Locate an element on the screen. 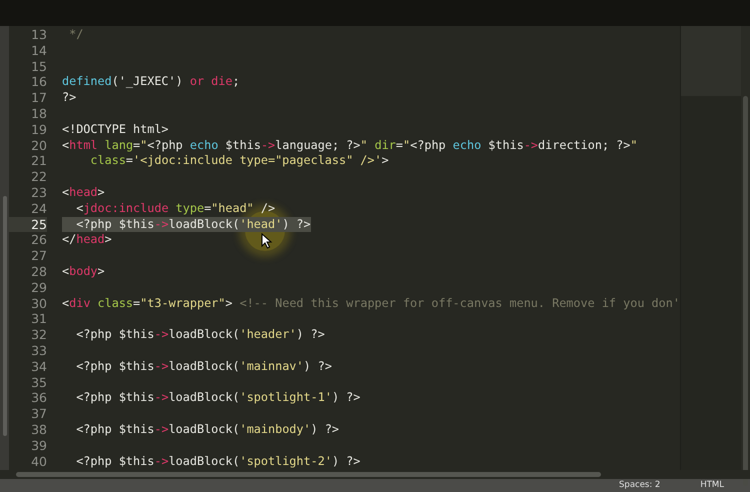 The image size is (750, 492). line-number: 34 is located at coordinates (38, 366).